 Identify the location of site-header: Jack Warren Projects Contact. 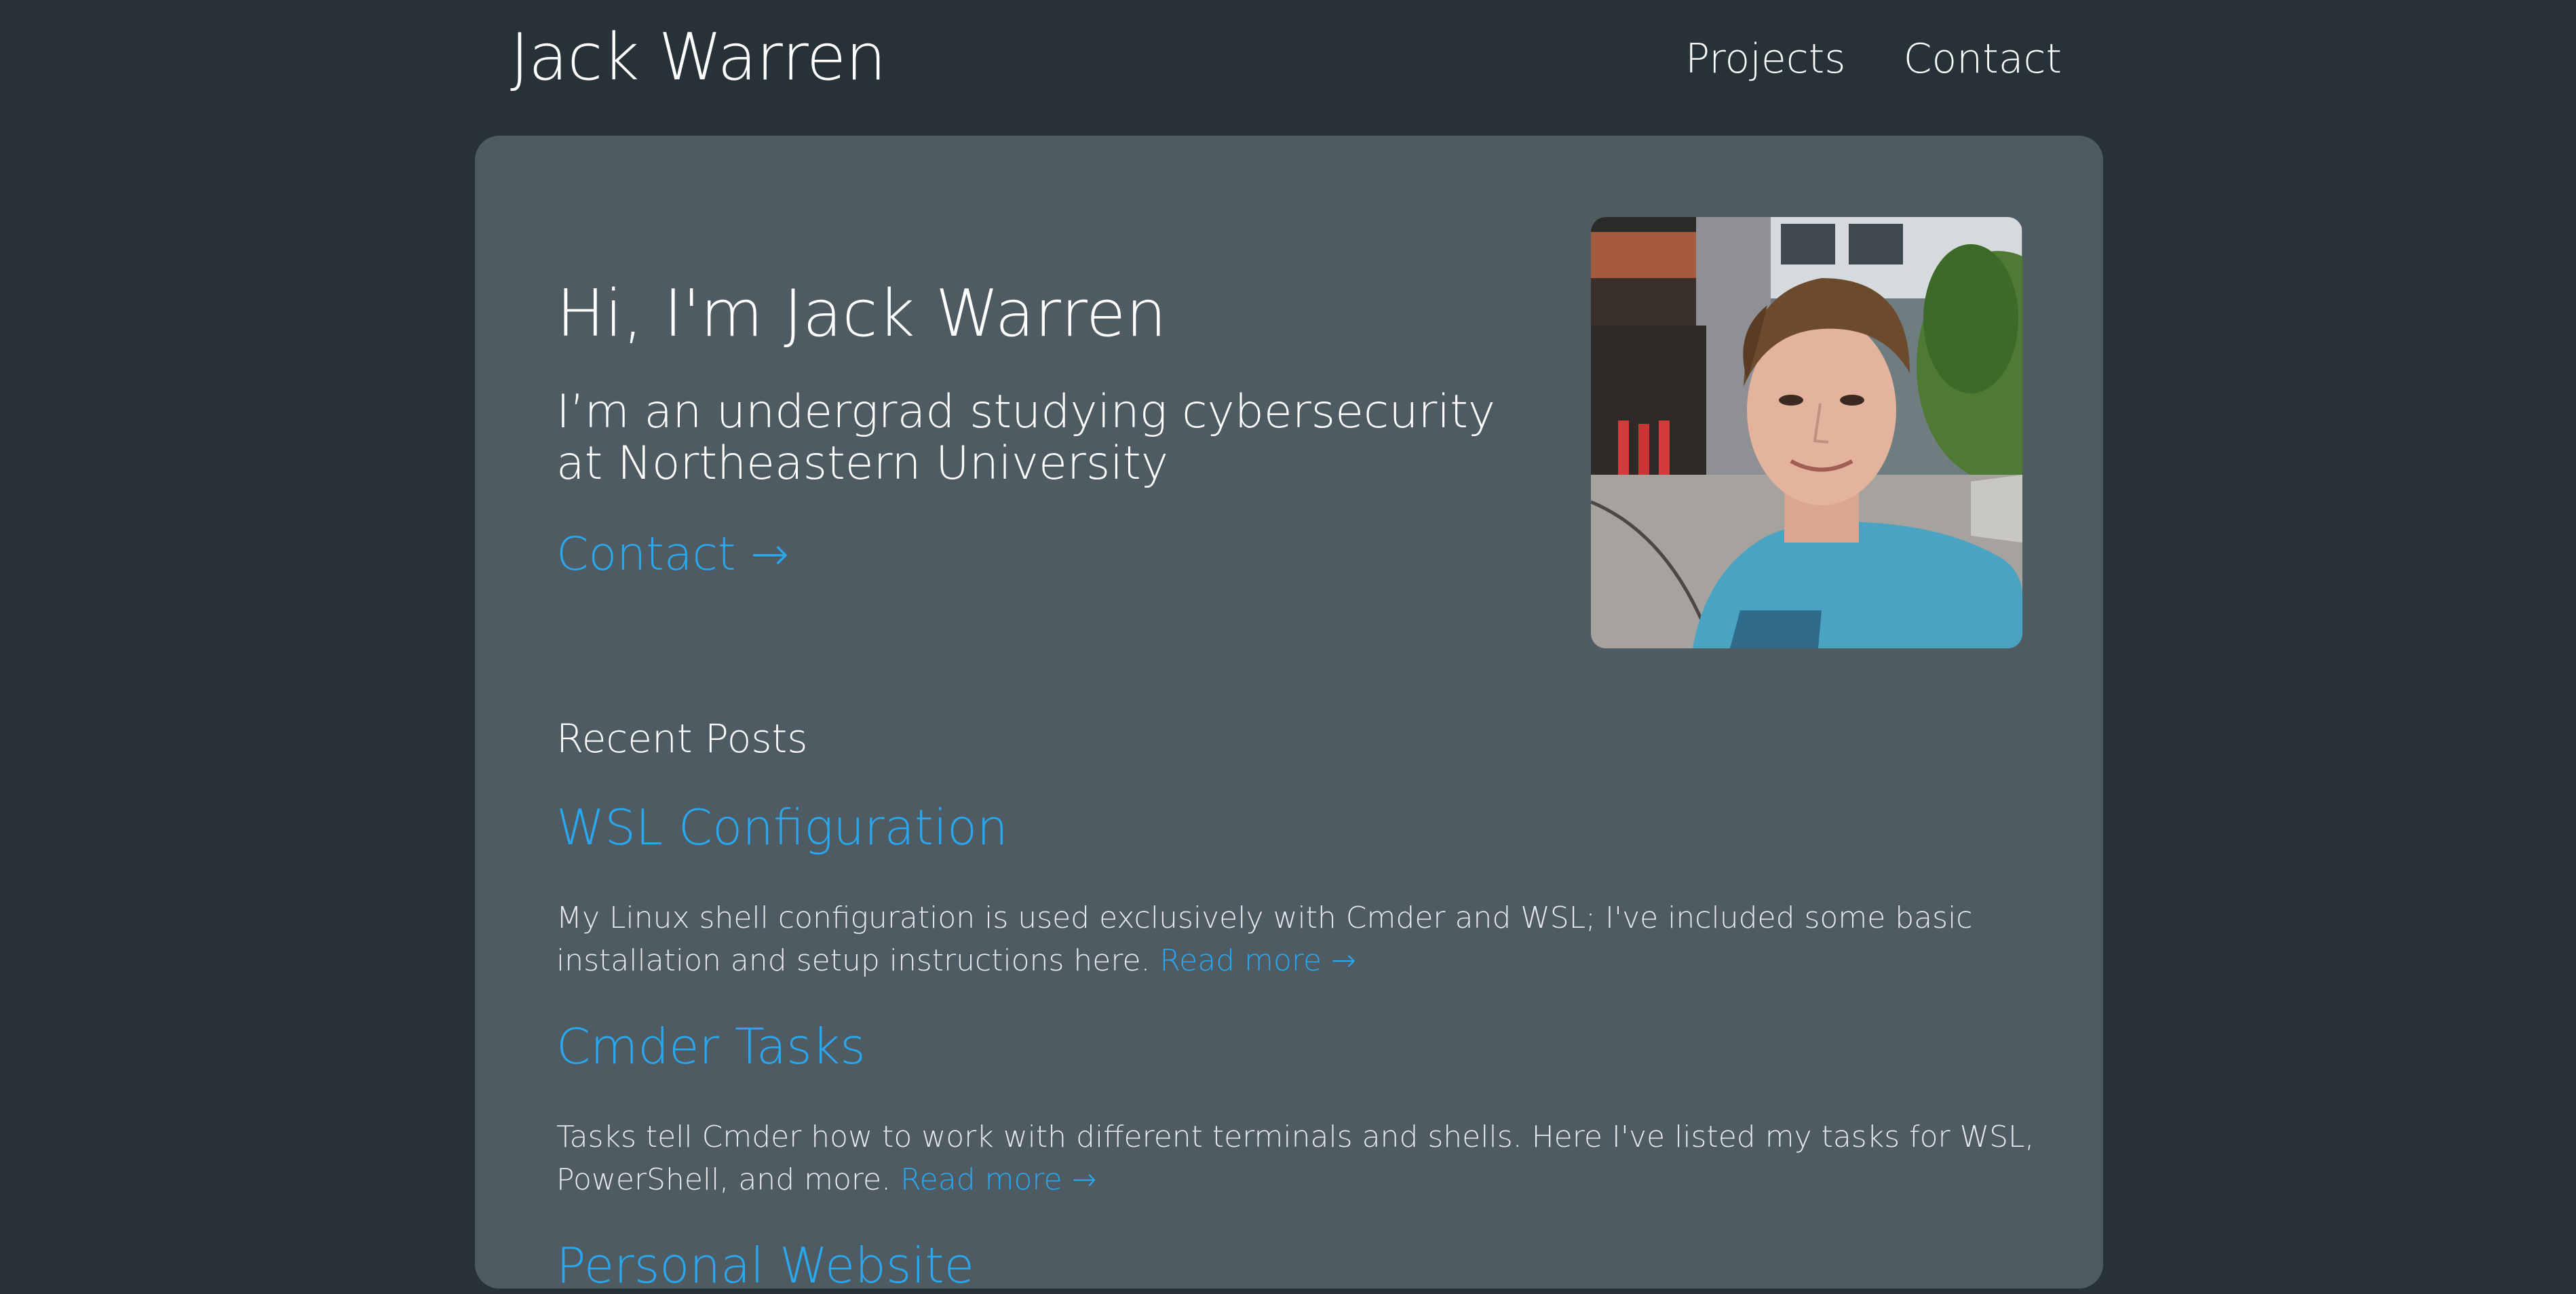
(1289, 68).